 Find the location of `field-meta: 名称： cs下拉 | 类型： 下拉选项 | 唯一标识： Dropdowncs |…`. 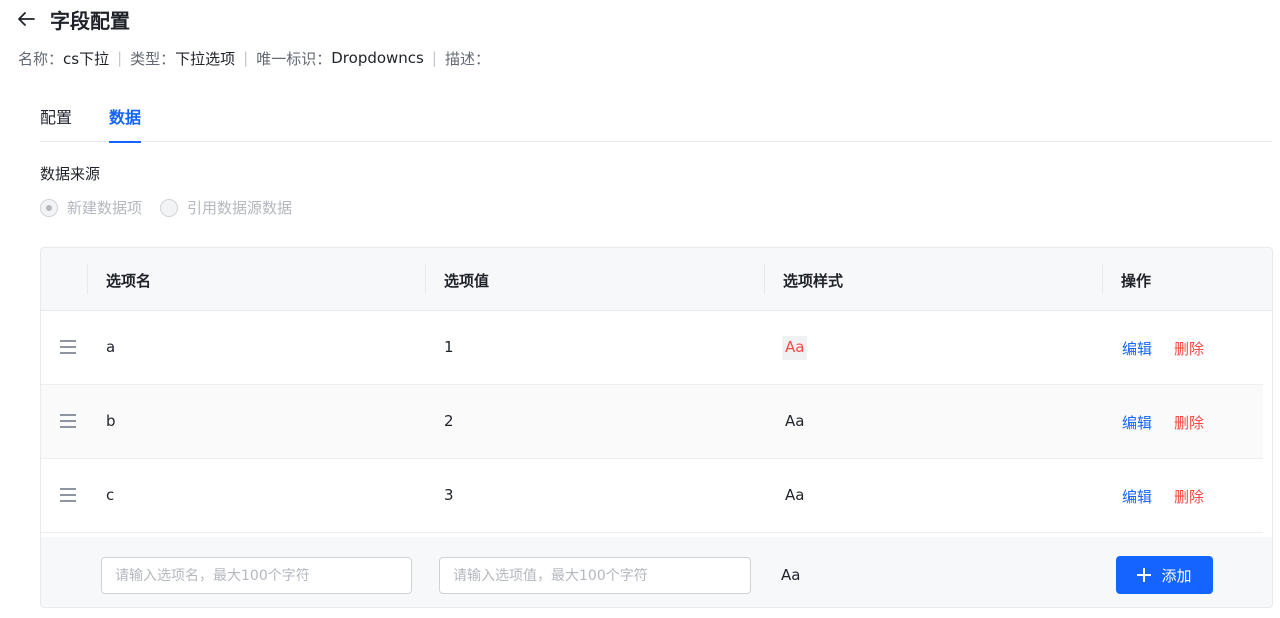

field-meta: 名称： cs下拉 | 类型： 下拉选项 | 唯一标识： Dropdowncs |… is located at coordinates (254, 58).